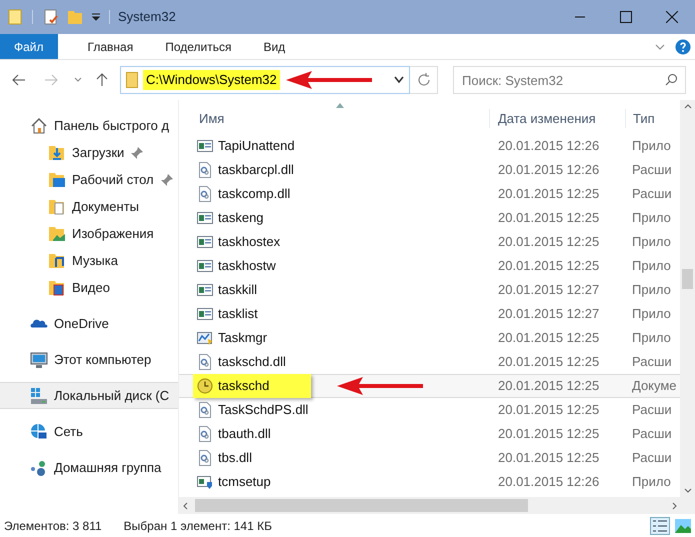 The image size is (695, 537). What do you see at coordinates (89, 395) in the screenshot?
I see `nav-item: Локальный диск (C` at bounding box center [89, 395].